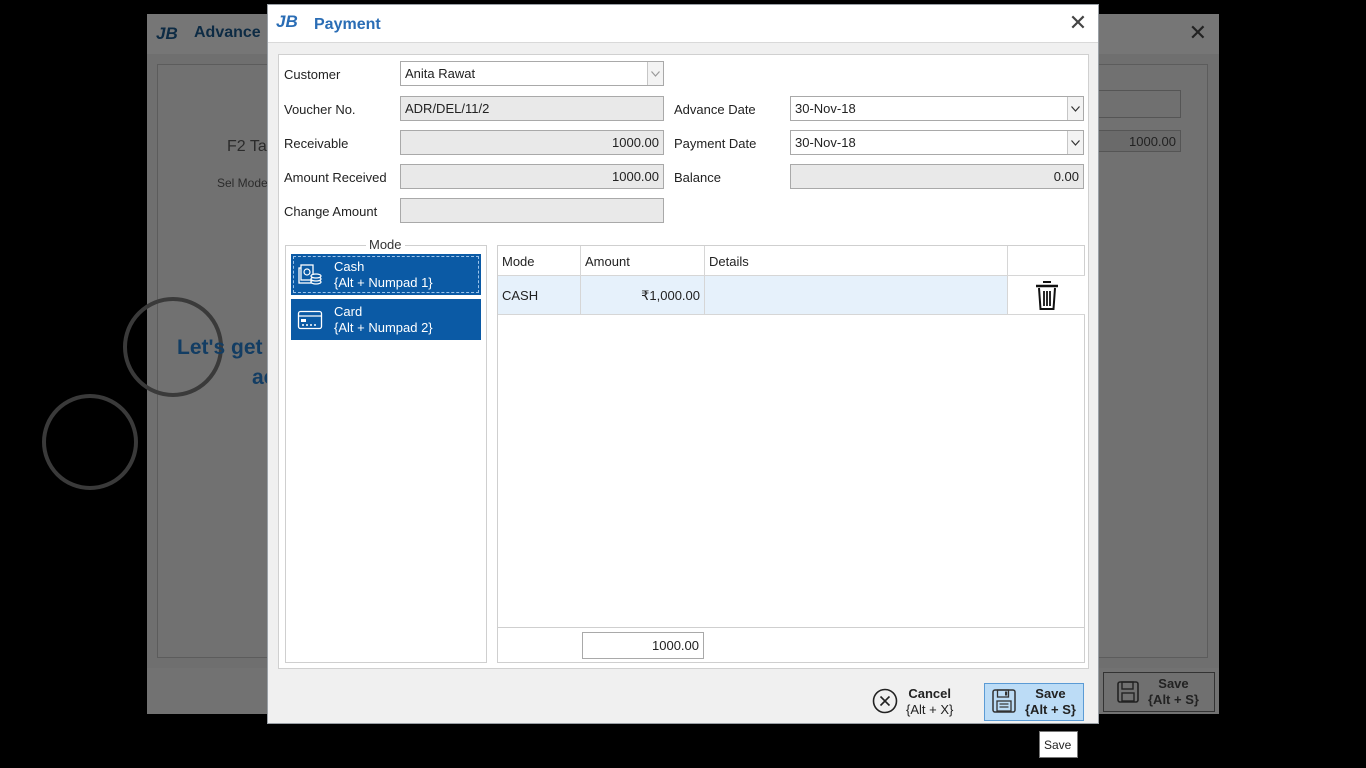 Image resolution: width=1366 pixels, height=768 pixels. Describe the element at coordinates (930, 709) in the screenshot. I see `cancel-shortcut: {Alt + X}` at that location.